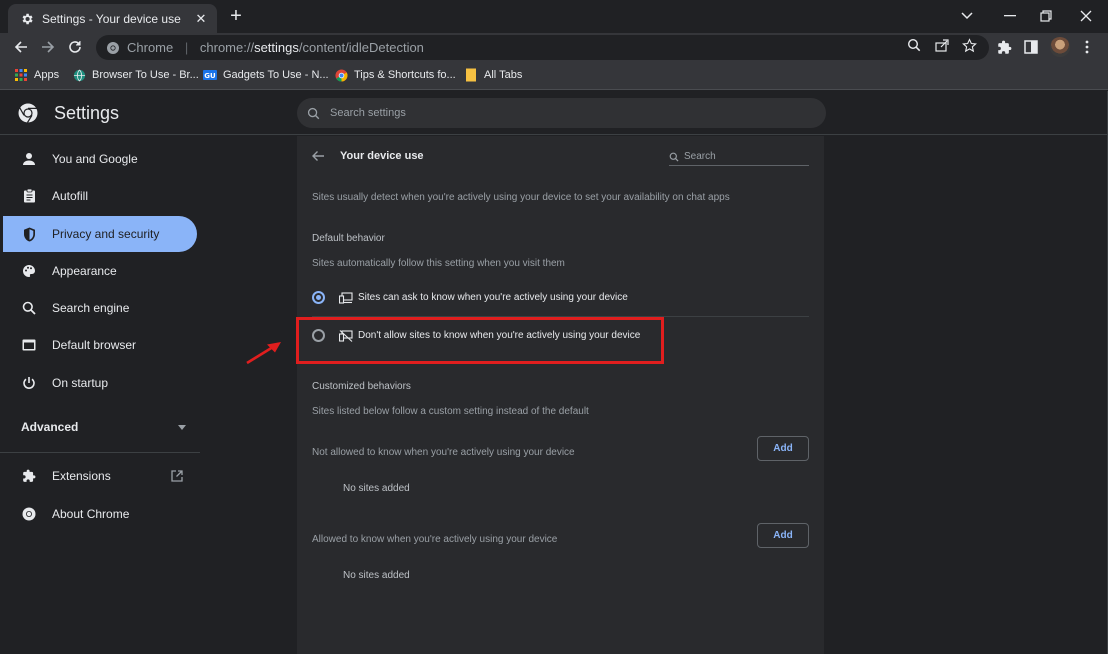 The width and height of the screenshot is (1108, 654). I want to click on bookmark-label: Apps, so click(47, 75).